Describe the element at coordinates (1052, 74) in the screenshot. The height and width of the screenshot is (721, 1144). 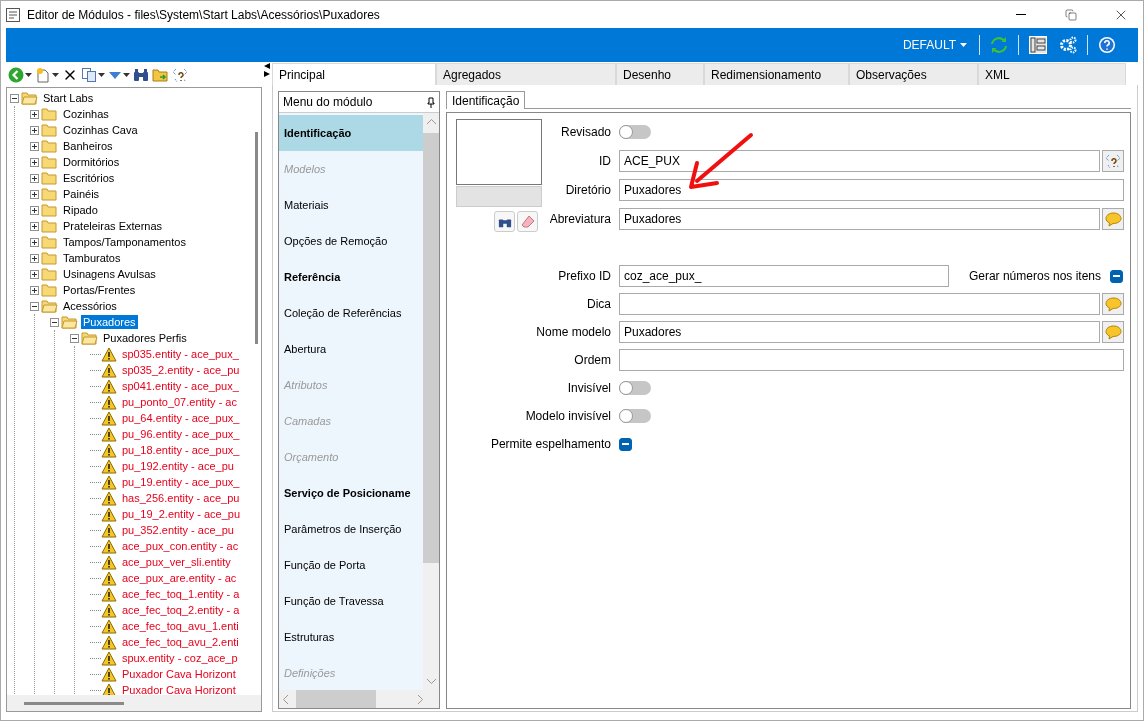
I see `tab: XML` at that location.